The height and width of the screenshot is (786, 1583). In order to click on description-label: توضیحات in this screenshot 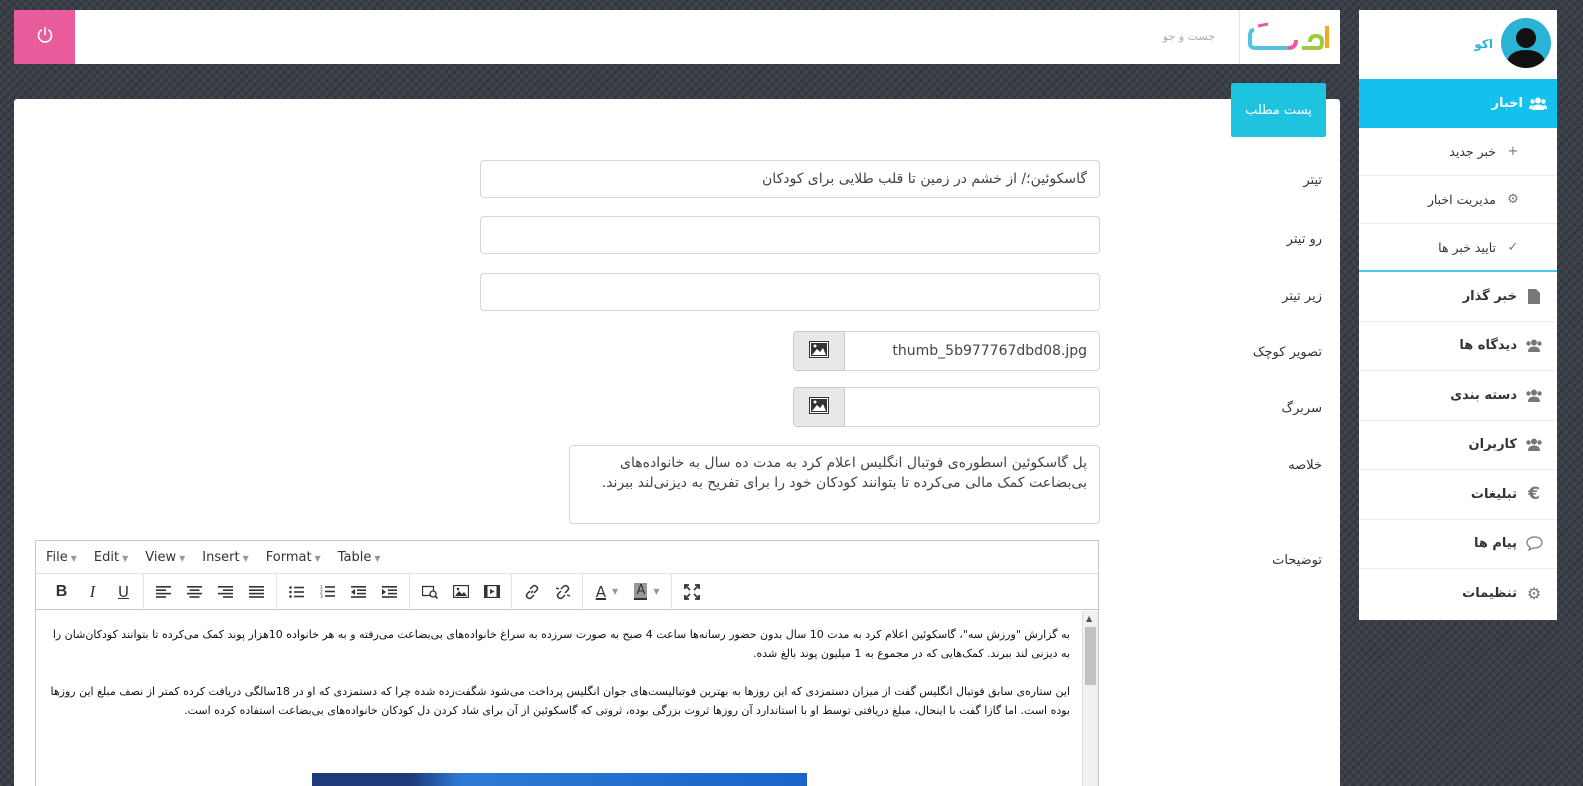, I will do `click(1297, 560)`.